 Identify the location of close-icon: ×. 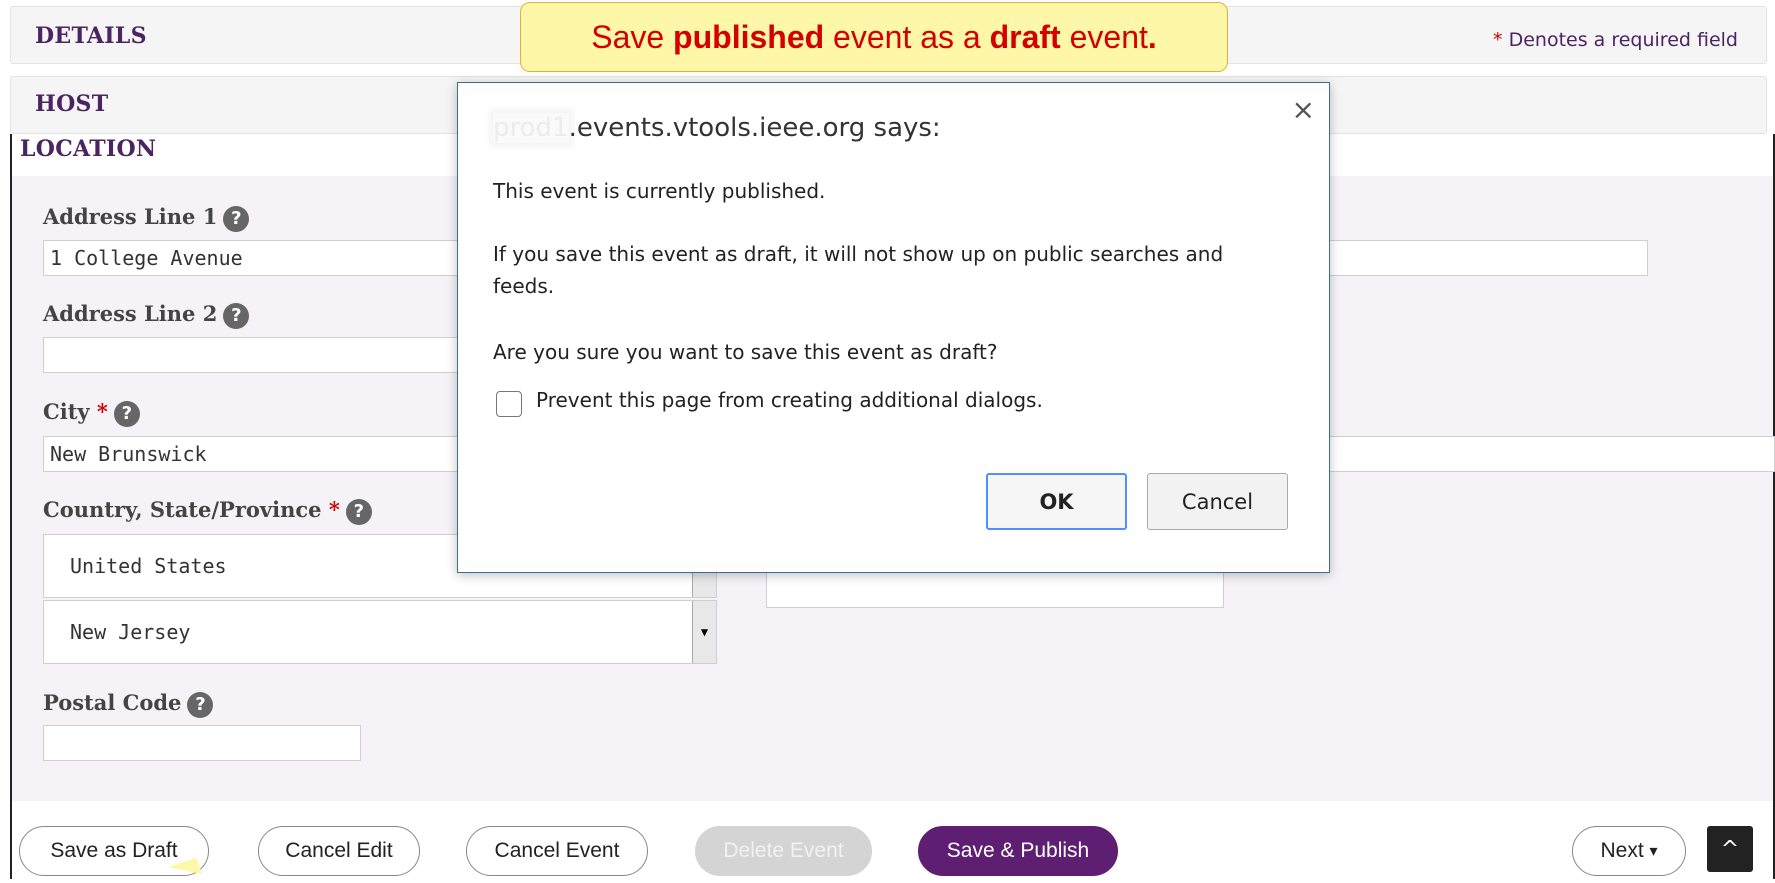
(1303, 109).